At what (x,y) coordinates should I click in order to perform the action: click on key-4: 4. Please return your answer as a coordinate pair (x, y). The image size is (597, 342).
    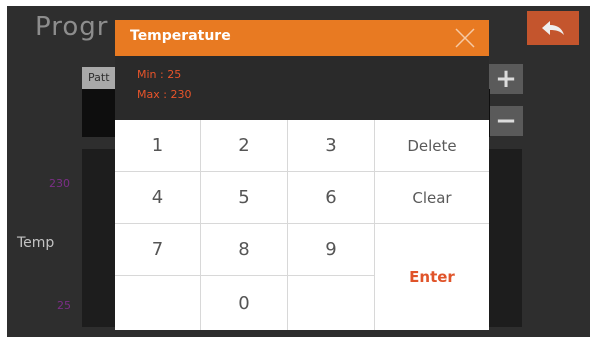
    Looking at the image, I should click on (158, 198).